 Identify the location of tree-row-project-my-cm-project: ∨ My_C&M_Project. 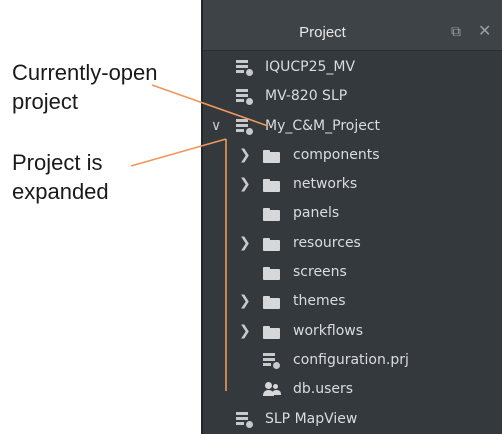
(352, 126).